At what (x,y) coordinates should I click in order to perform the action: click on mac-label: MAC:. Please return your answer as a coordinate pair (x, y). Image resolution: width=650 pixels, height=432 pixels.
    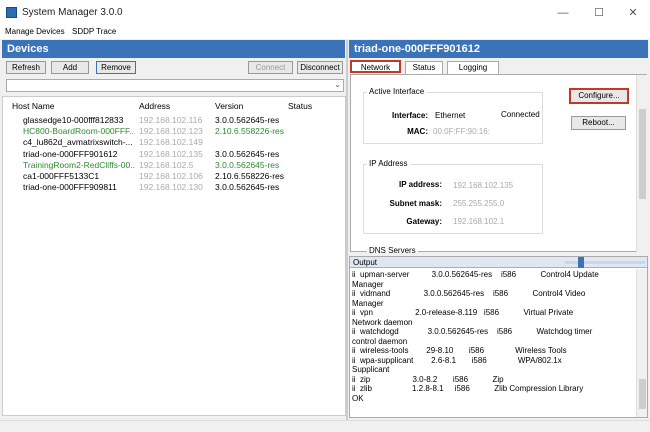
    Looking at the image, I should click on (417, 131).